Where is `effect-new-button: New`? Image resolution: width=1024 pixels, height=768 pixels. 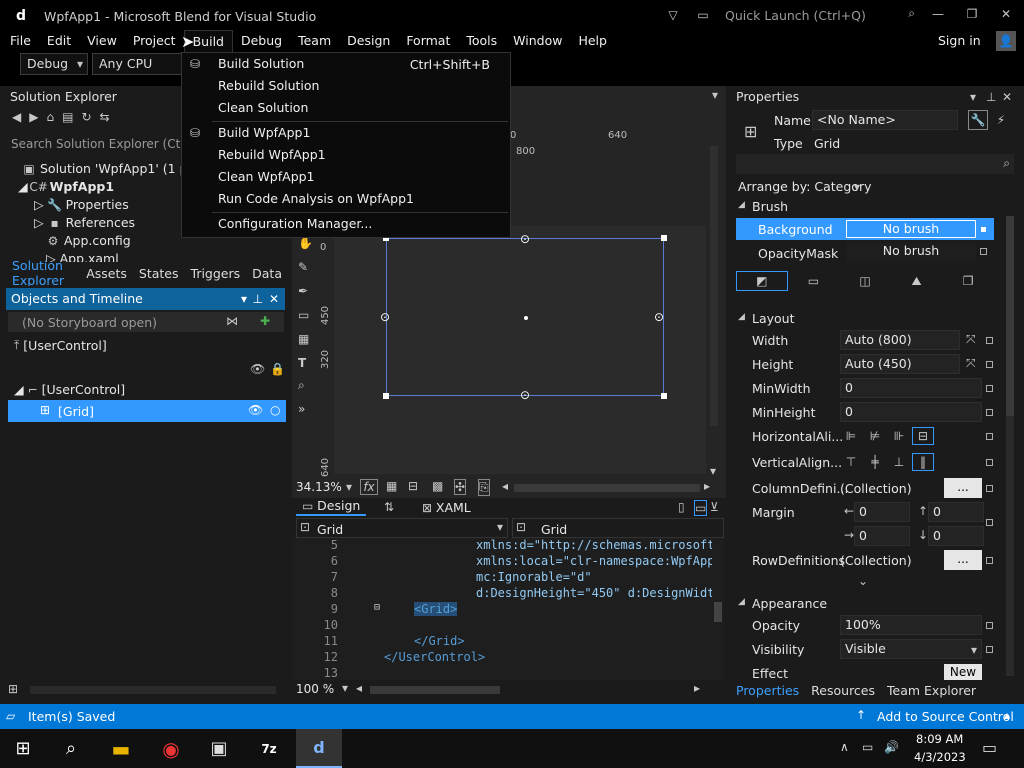 effect-new-button: New is located at coordinates (963, 672).